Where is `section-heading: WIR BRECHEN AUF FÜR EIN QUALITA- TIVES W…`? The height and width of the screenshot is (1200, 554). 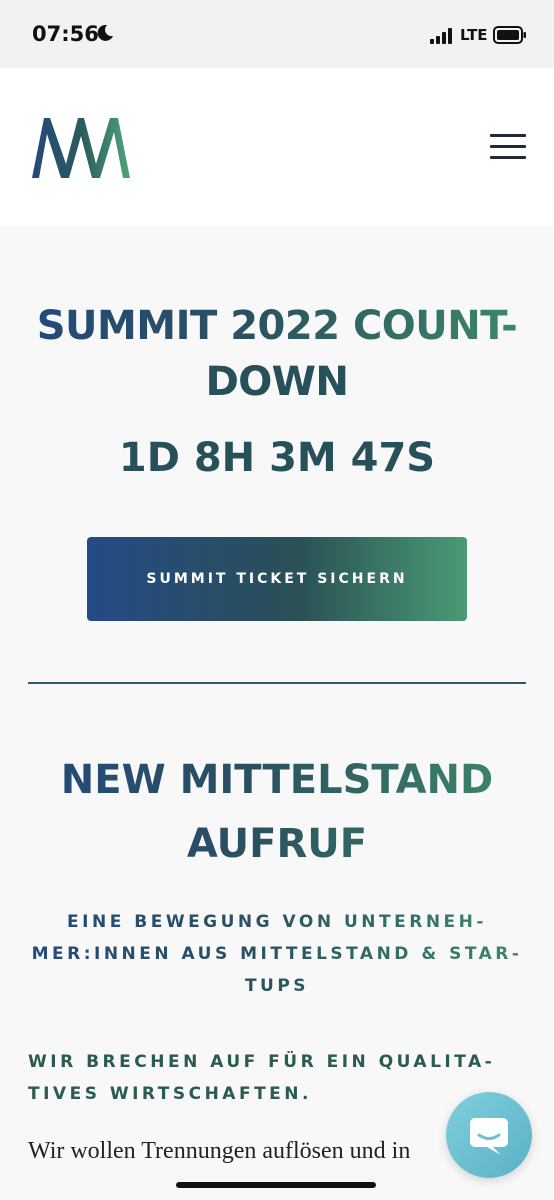 section-heading: WIR BRECHEN AUF FÜR EIN QUALITA- TIVES W… is located at coordinates (278, 1078).